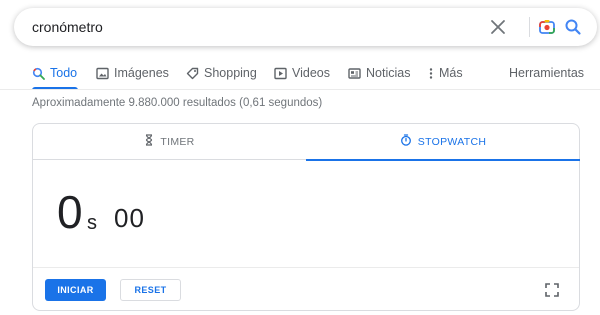  I want to click on tab-stopwatch-label: STOPWATCH, so click(452, 141).